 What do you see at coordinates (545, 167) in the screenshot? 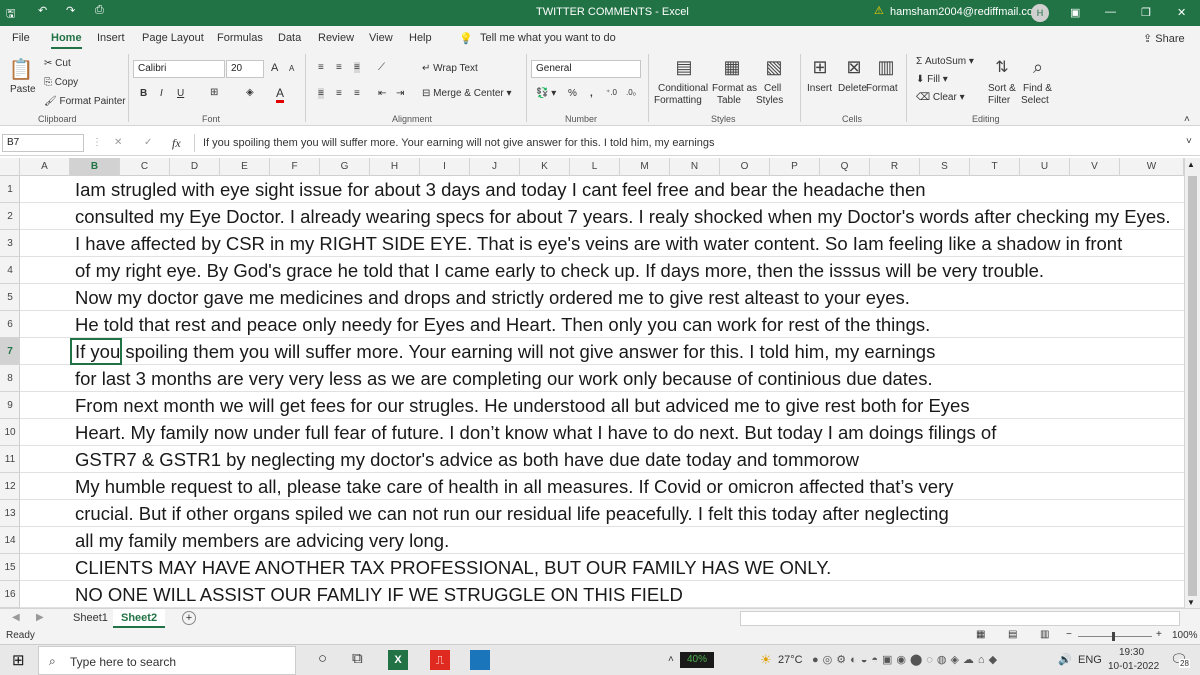
I see `column-header: K` at bounding box center [545, 167].